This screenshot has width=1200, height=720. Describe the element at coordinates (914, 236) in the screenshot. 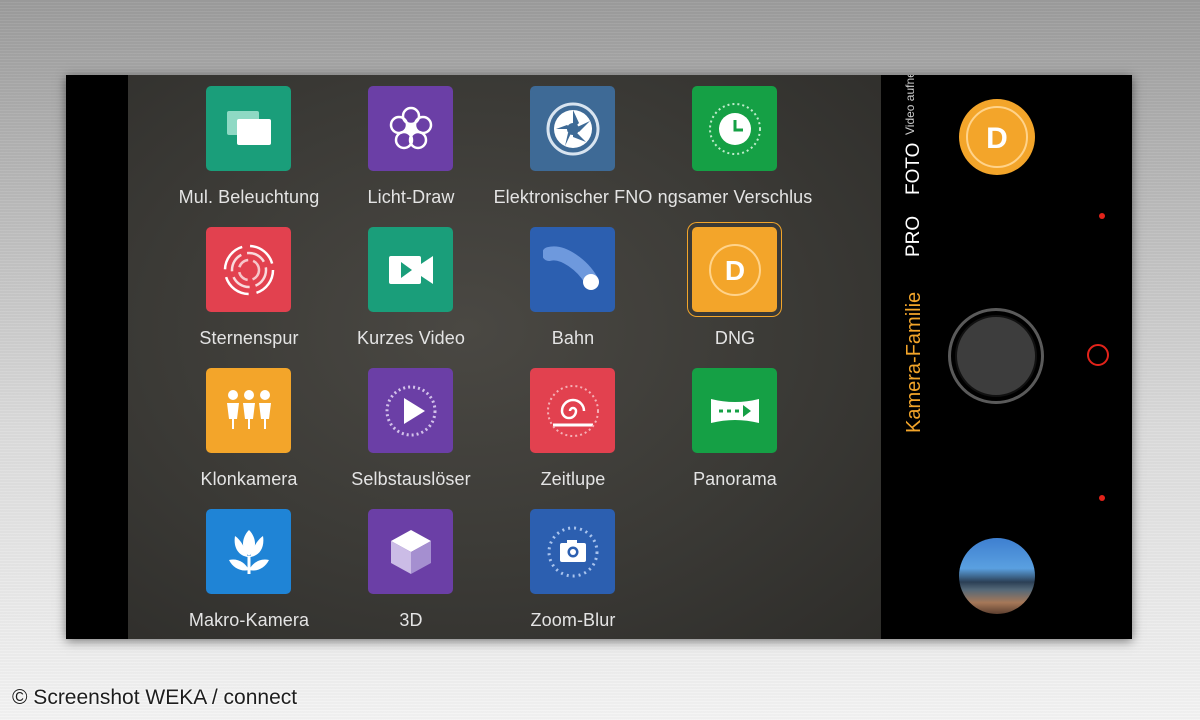

I see `mode-pro: PRO` at that location.